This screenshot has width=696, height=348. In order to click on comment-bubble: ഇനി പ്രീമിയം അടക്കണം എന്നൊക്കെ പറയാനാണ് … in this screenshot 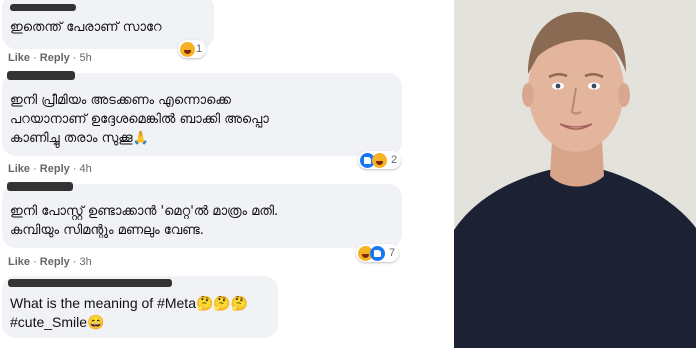, I will do `click(202, 113)`.